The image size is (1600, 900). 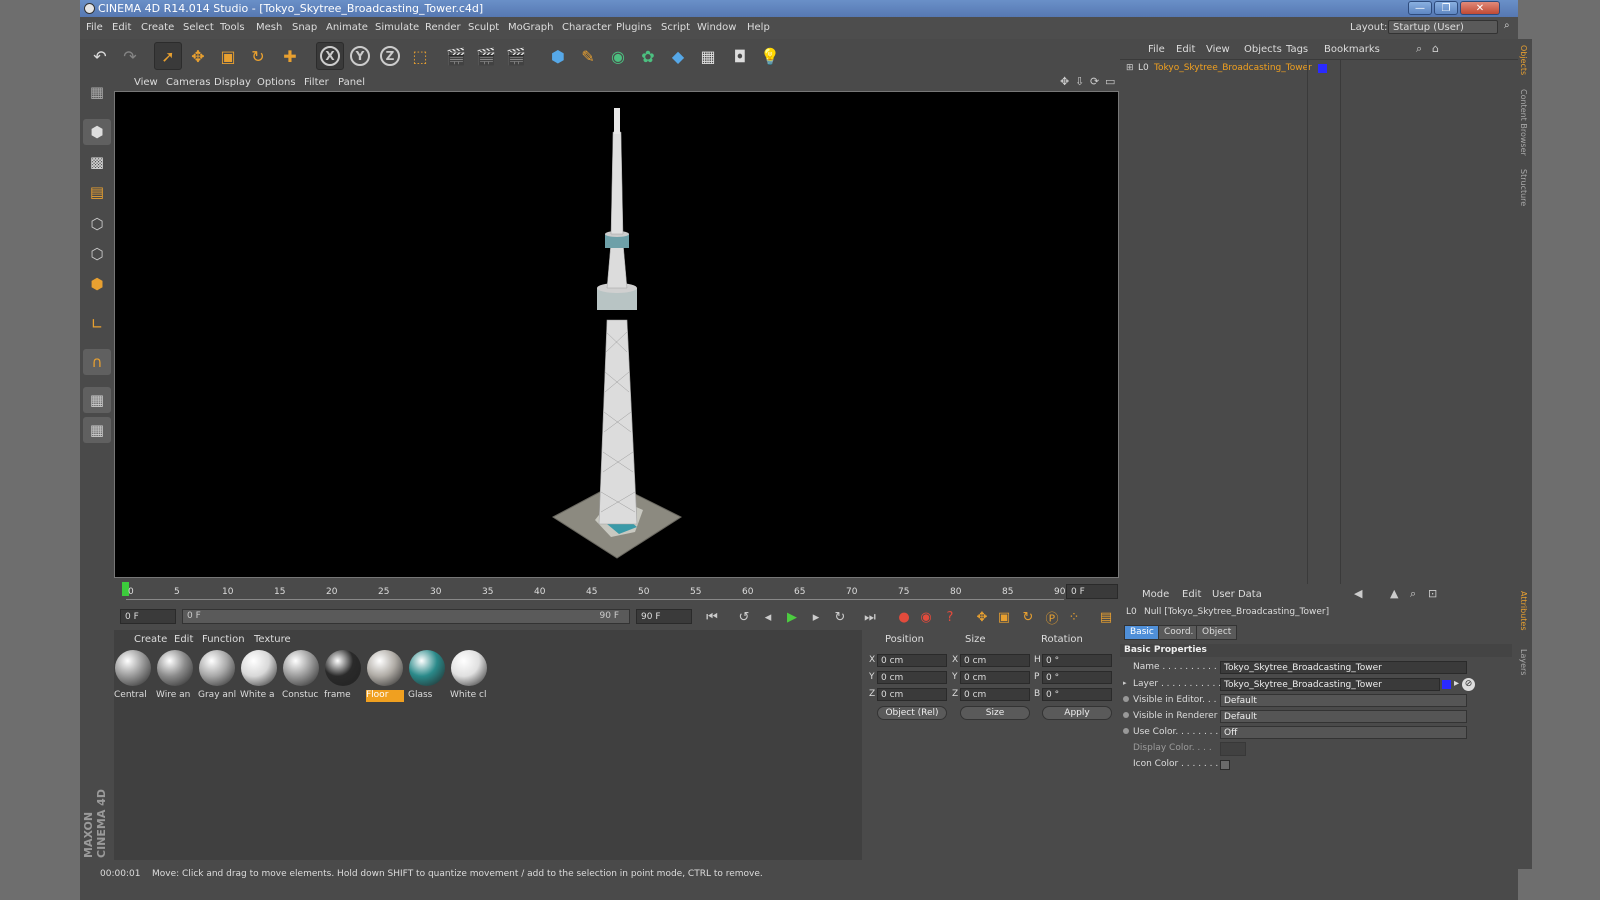 What do you see at coordinates (232, 82) in the screenshot?
I see `viewport-menu-display: Display` at bounding box center [232, 82].